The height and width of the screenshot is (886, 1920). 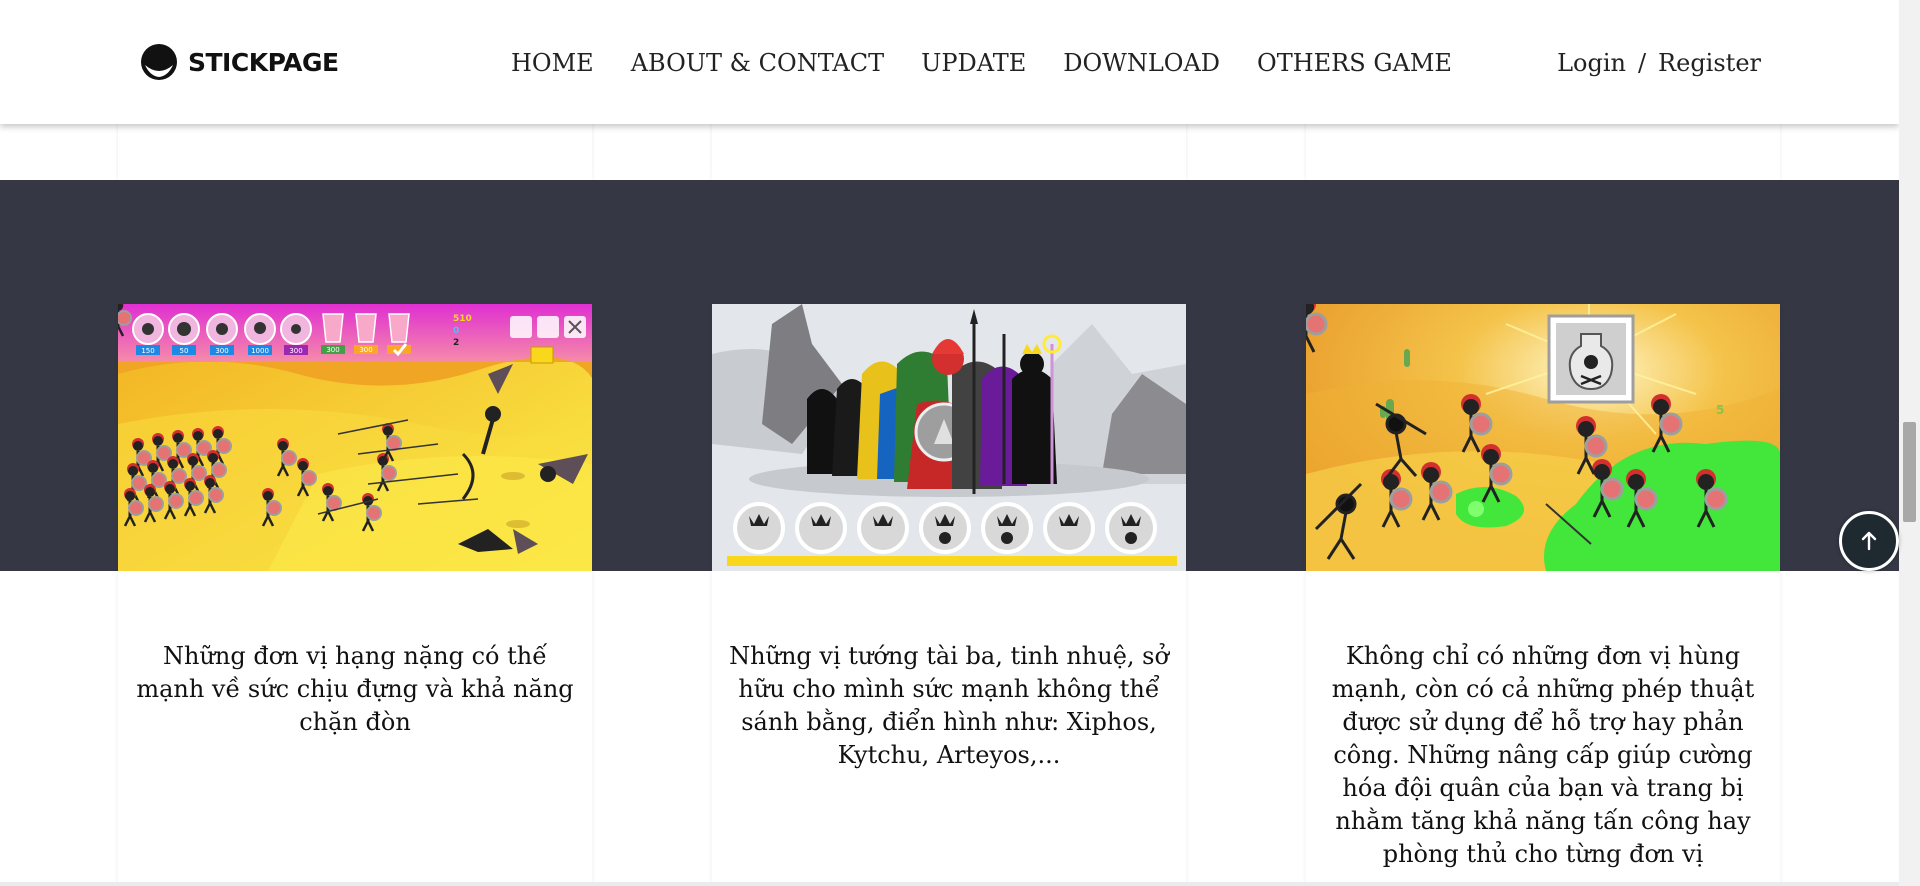 I want to click on back-to-top-button, so click(x=1869, y=541).